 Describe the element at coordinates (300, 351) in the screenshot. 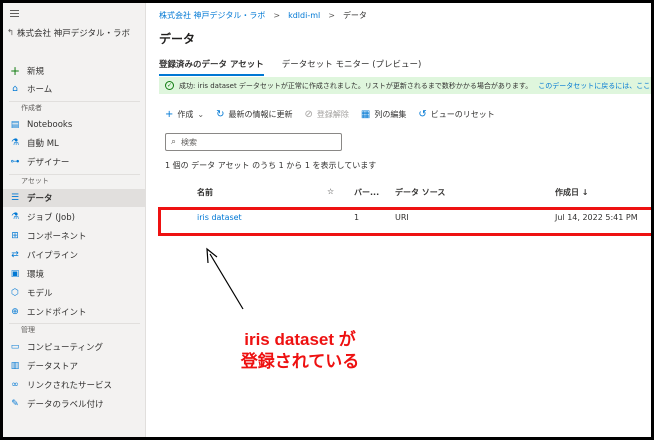

I see `annotation-caption: iris dataset が 登録されている` at that location.